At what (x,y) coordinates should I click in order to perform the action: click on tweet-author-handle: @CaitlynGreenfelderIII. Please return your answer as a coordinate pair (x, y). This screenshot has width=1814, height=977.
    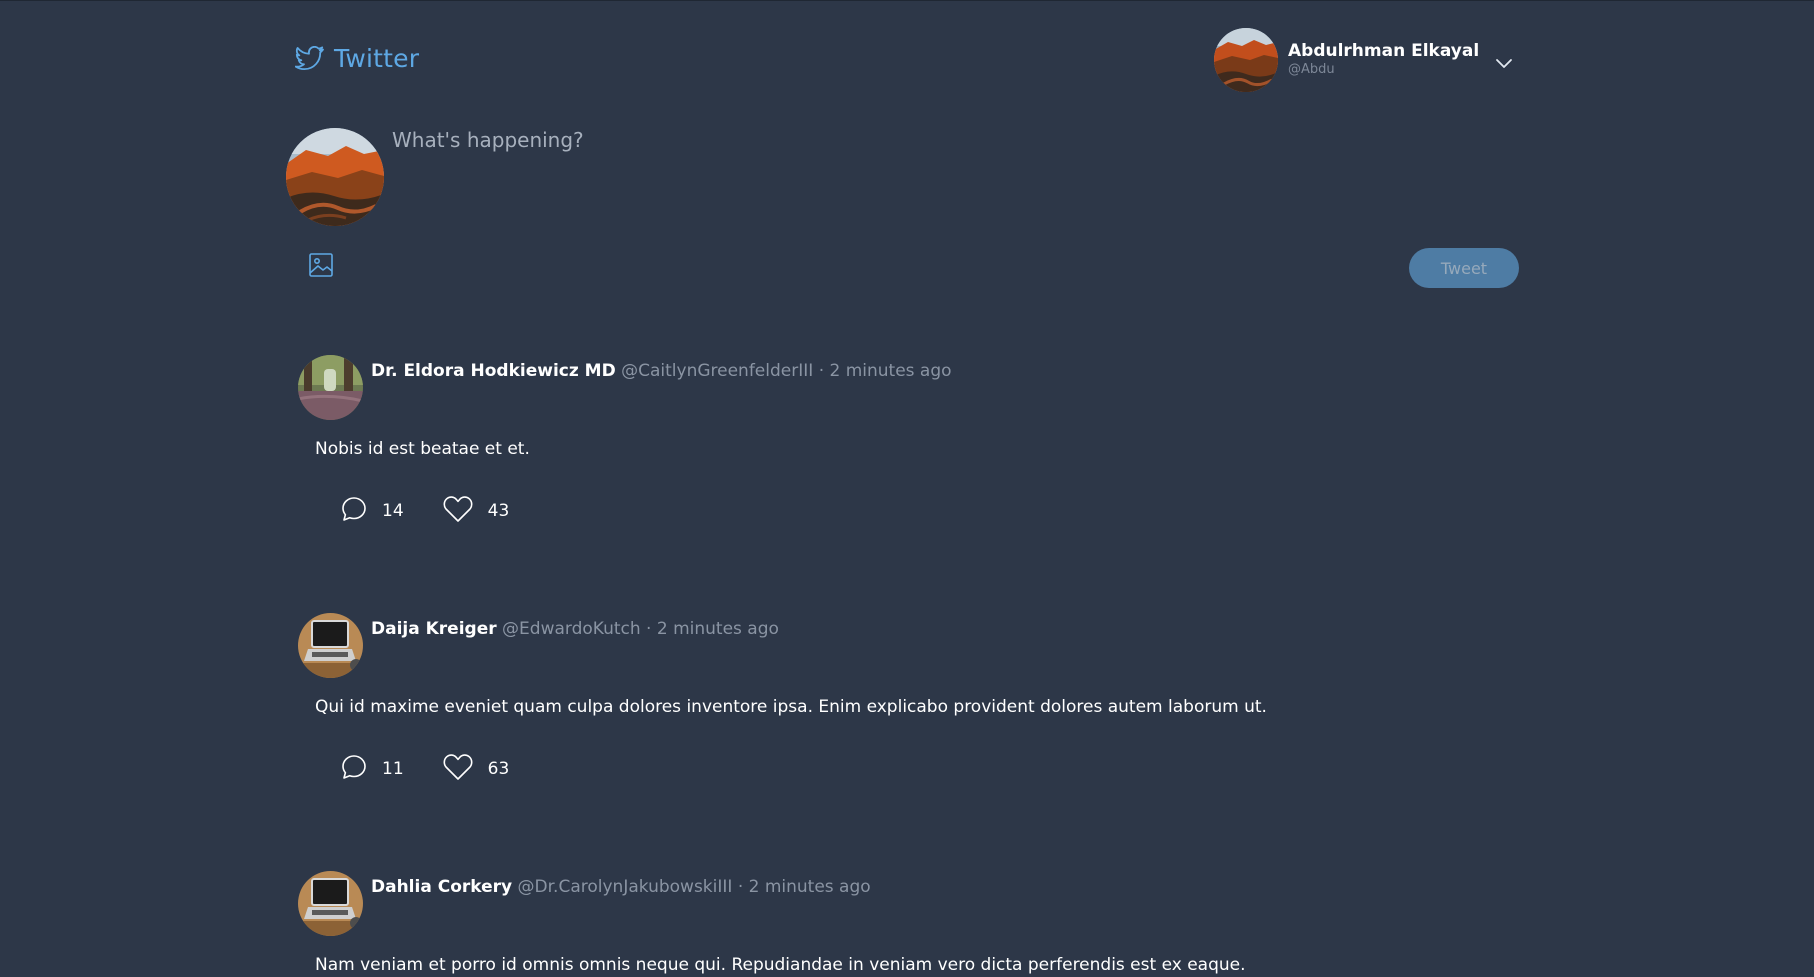
    Looking at the image, I should click on (717, 371).